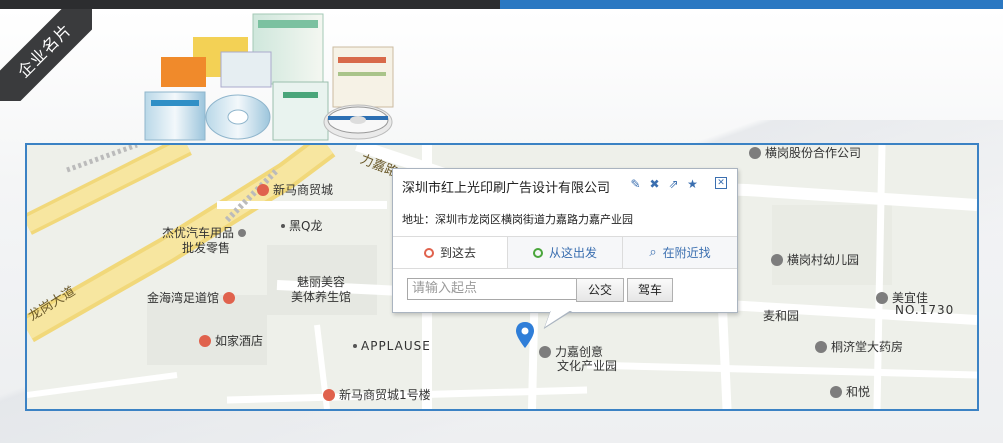 This screenshot has width=1003, height=443. What do you see at coordinates (587, 366) in the screenshot?
I see `poi-culture-park: 文化产业园` at bounding box center [587, 366].